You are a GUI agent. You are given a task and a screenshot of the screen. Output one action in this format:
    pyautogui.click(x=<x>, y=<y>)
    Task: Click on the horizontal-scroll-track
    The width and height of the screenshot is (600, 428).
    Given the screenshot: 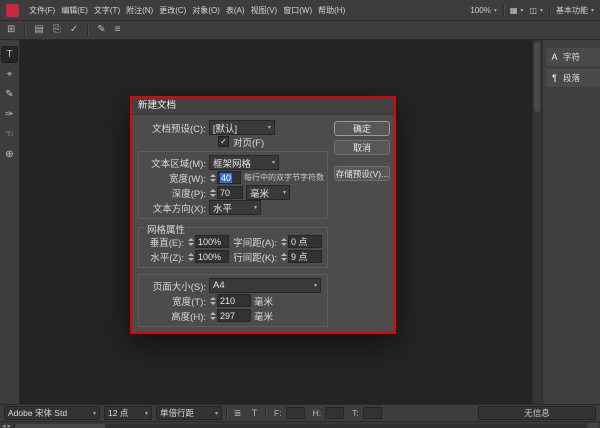 What is the action you would take?
    pyautogui.click(x=299, y=426)
    